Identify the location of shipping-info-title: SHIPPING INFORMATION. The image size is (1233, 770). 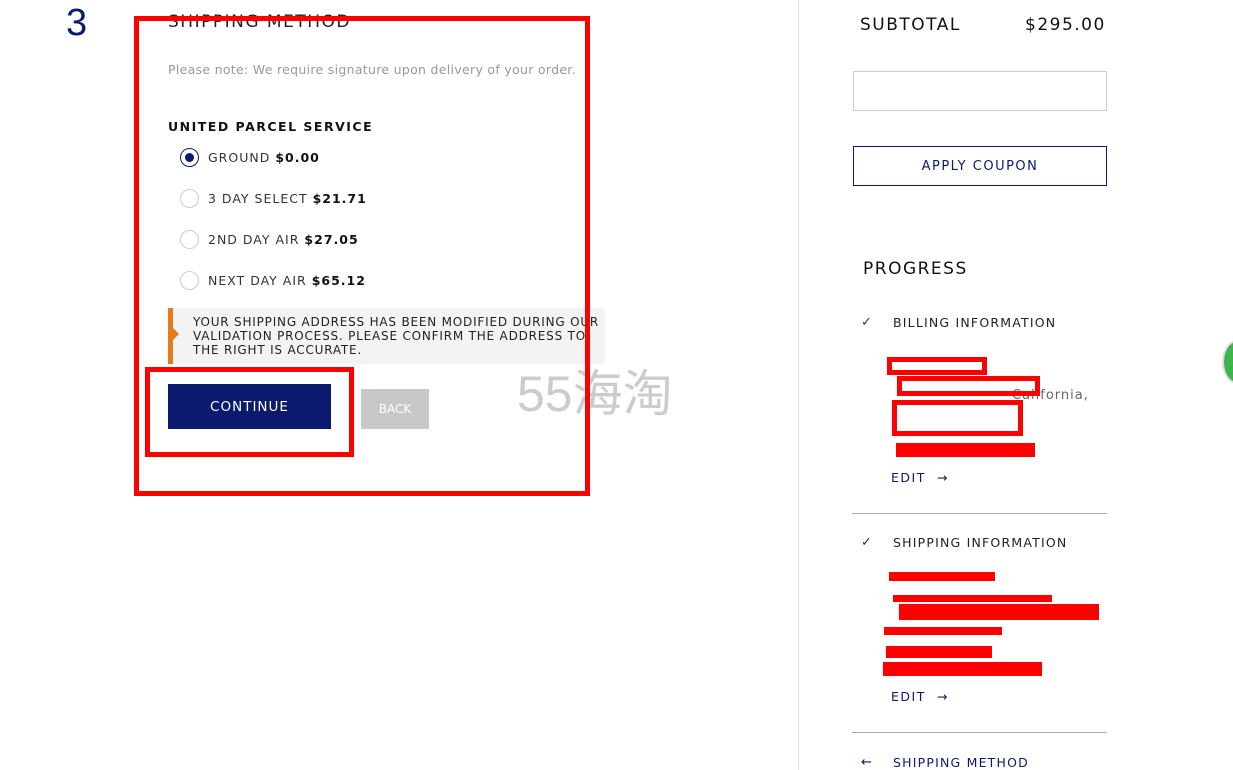
(980, 542).